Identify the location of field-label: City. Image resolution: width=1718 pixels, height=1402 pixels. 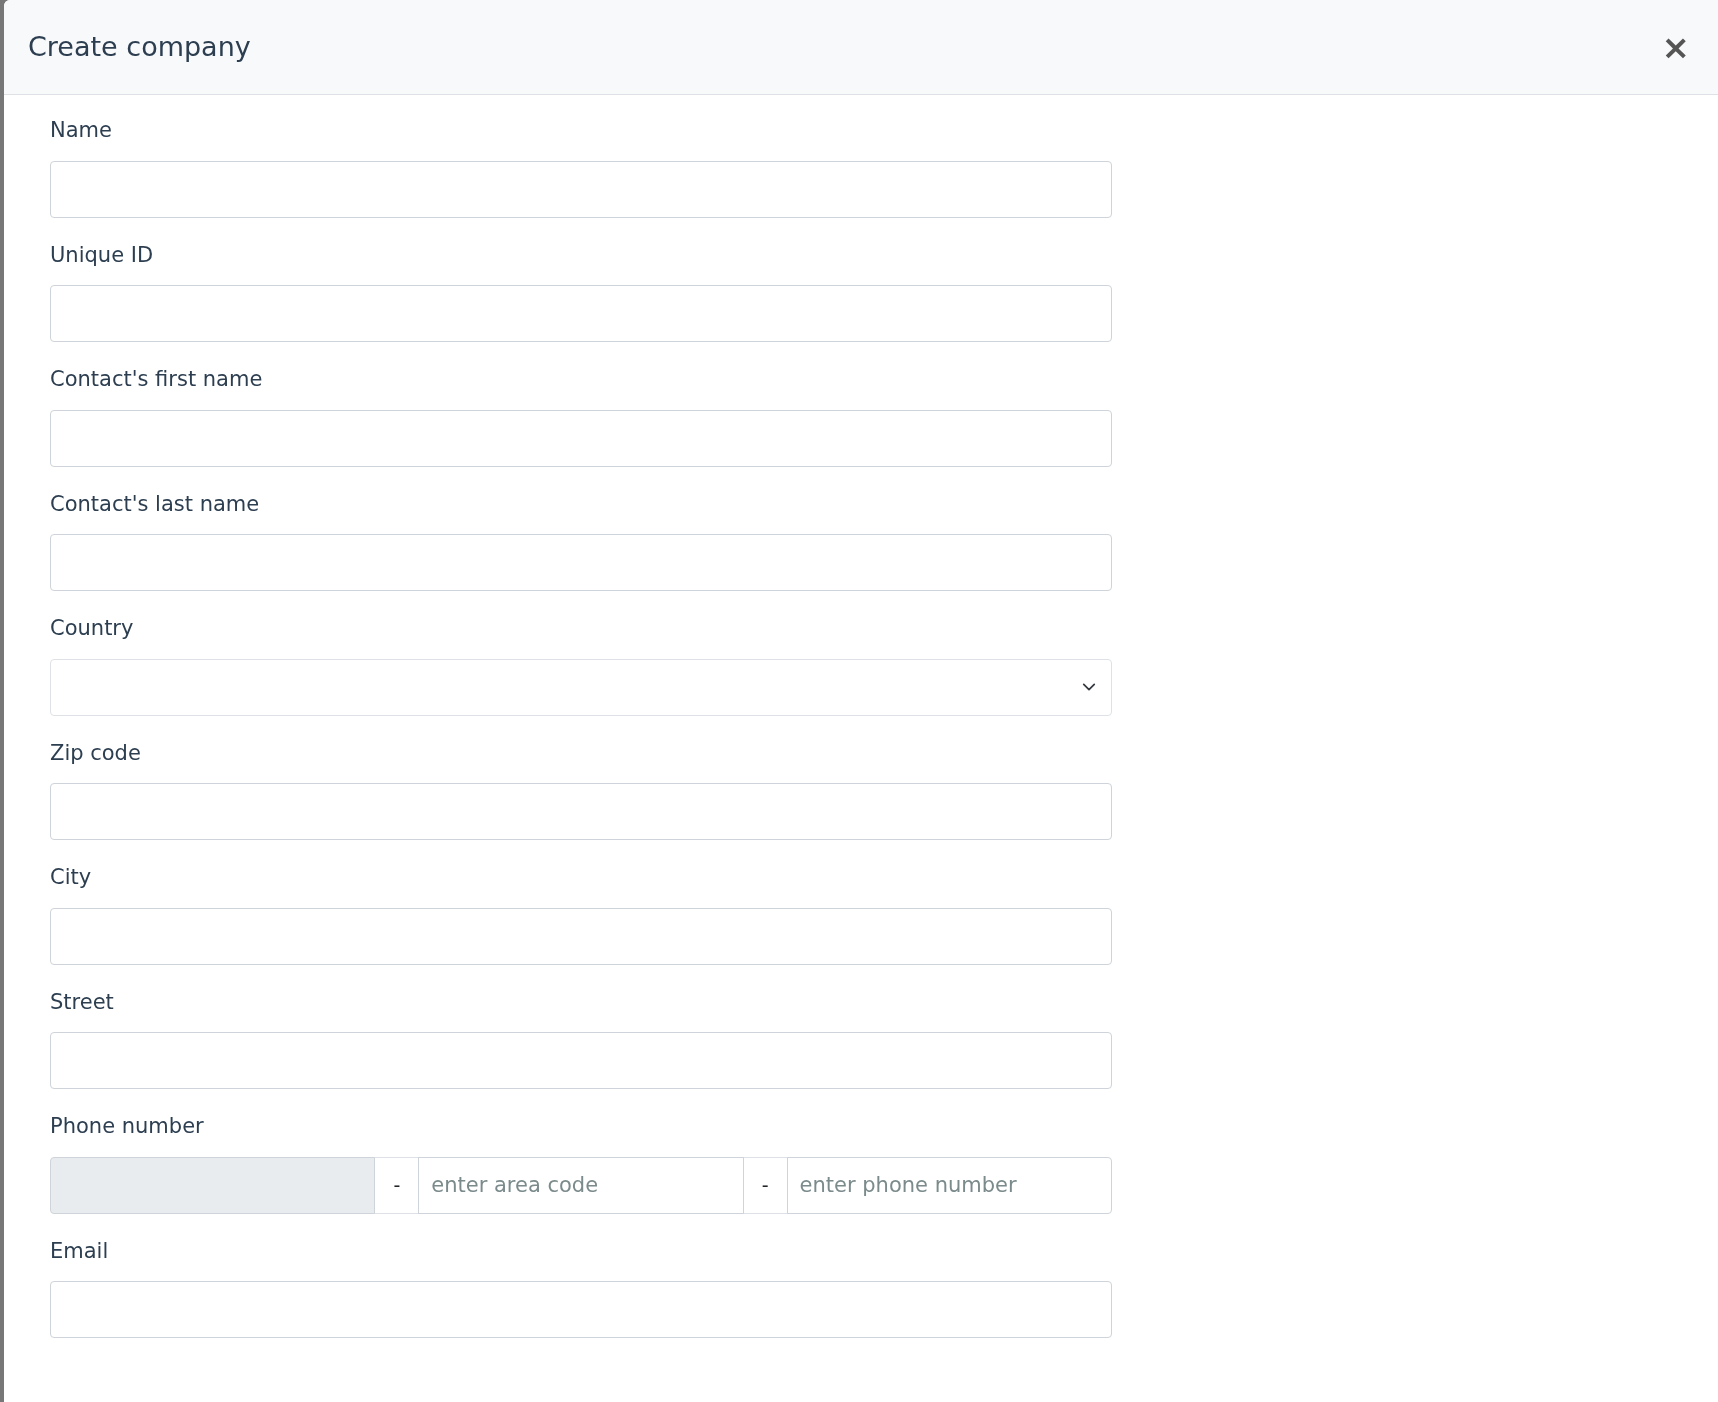
(71, 877).